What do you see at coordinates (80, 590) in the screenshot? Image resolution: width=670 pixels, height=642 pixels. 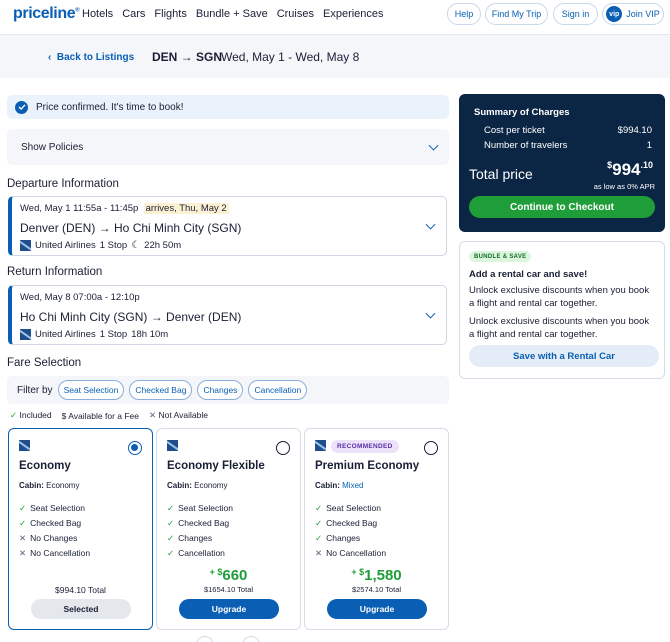 I see `fare-total: $994.10 Total` at bounding box center [80, 590].